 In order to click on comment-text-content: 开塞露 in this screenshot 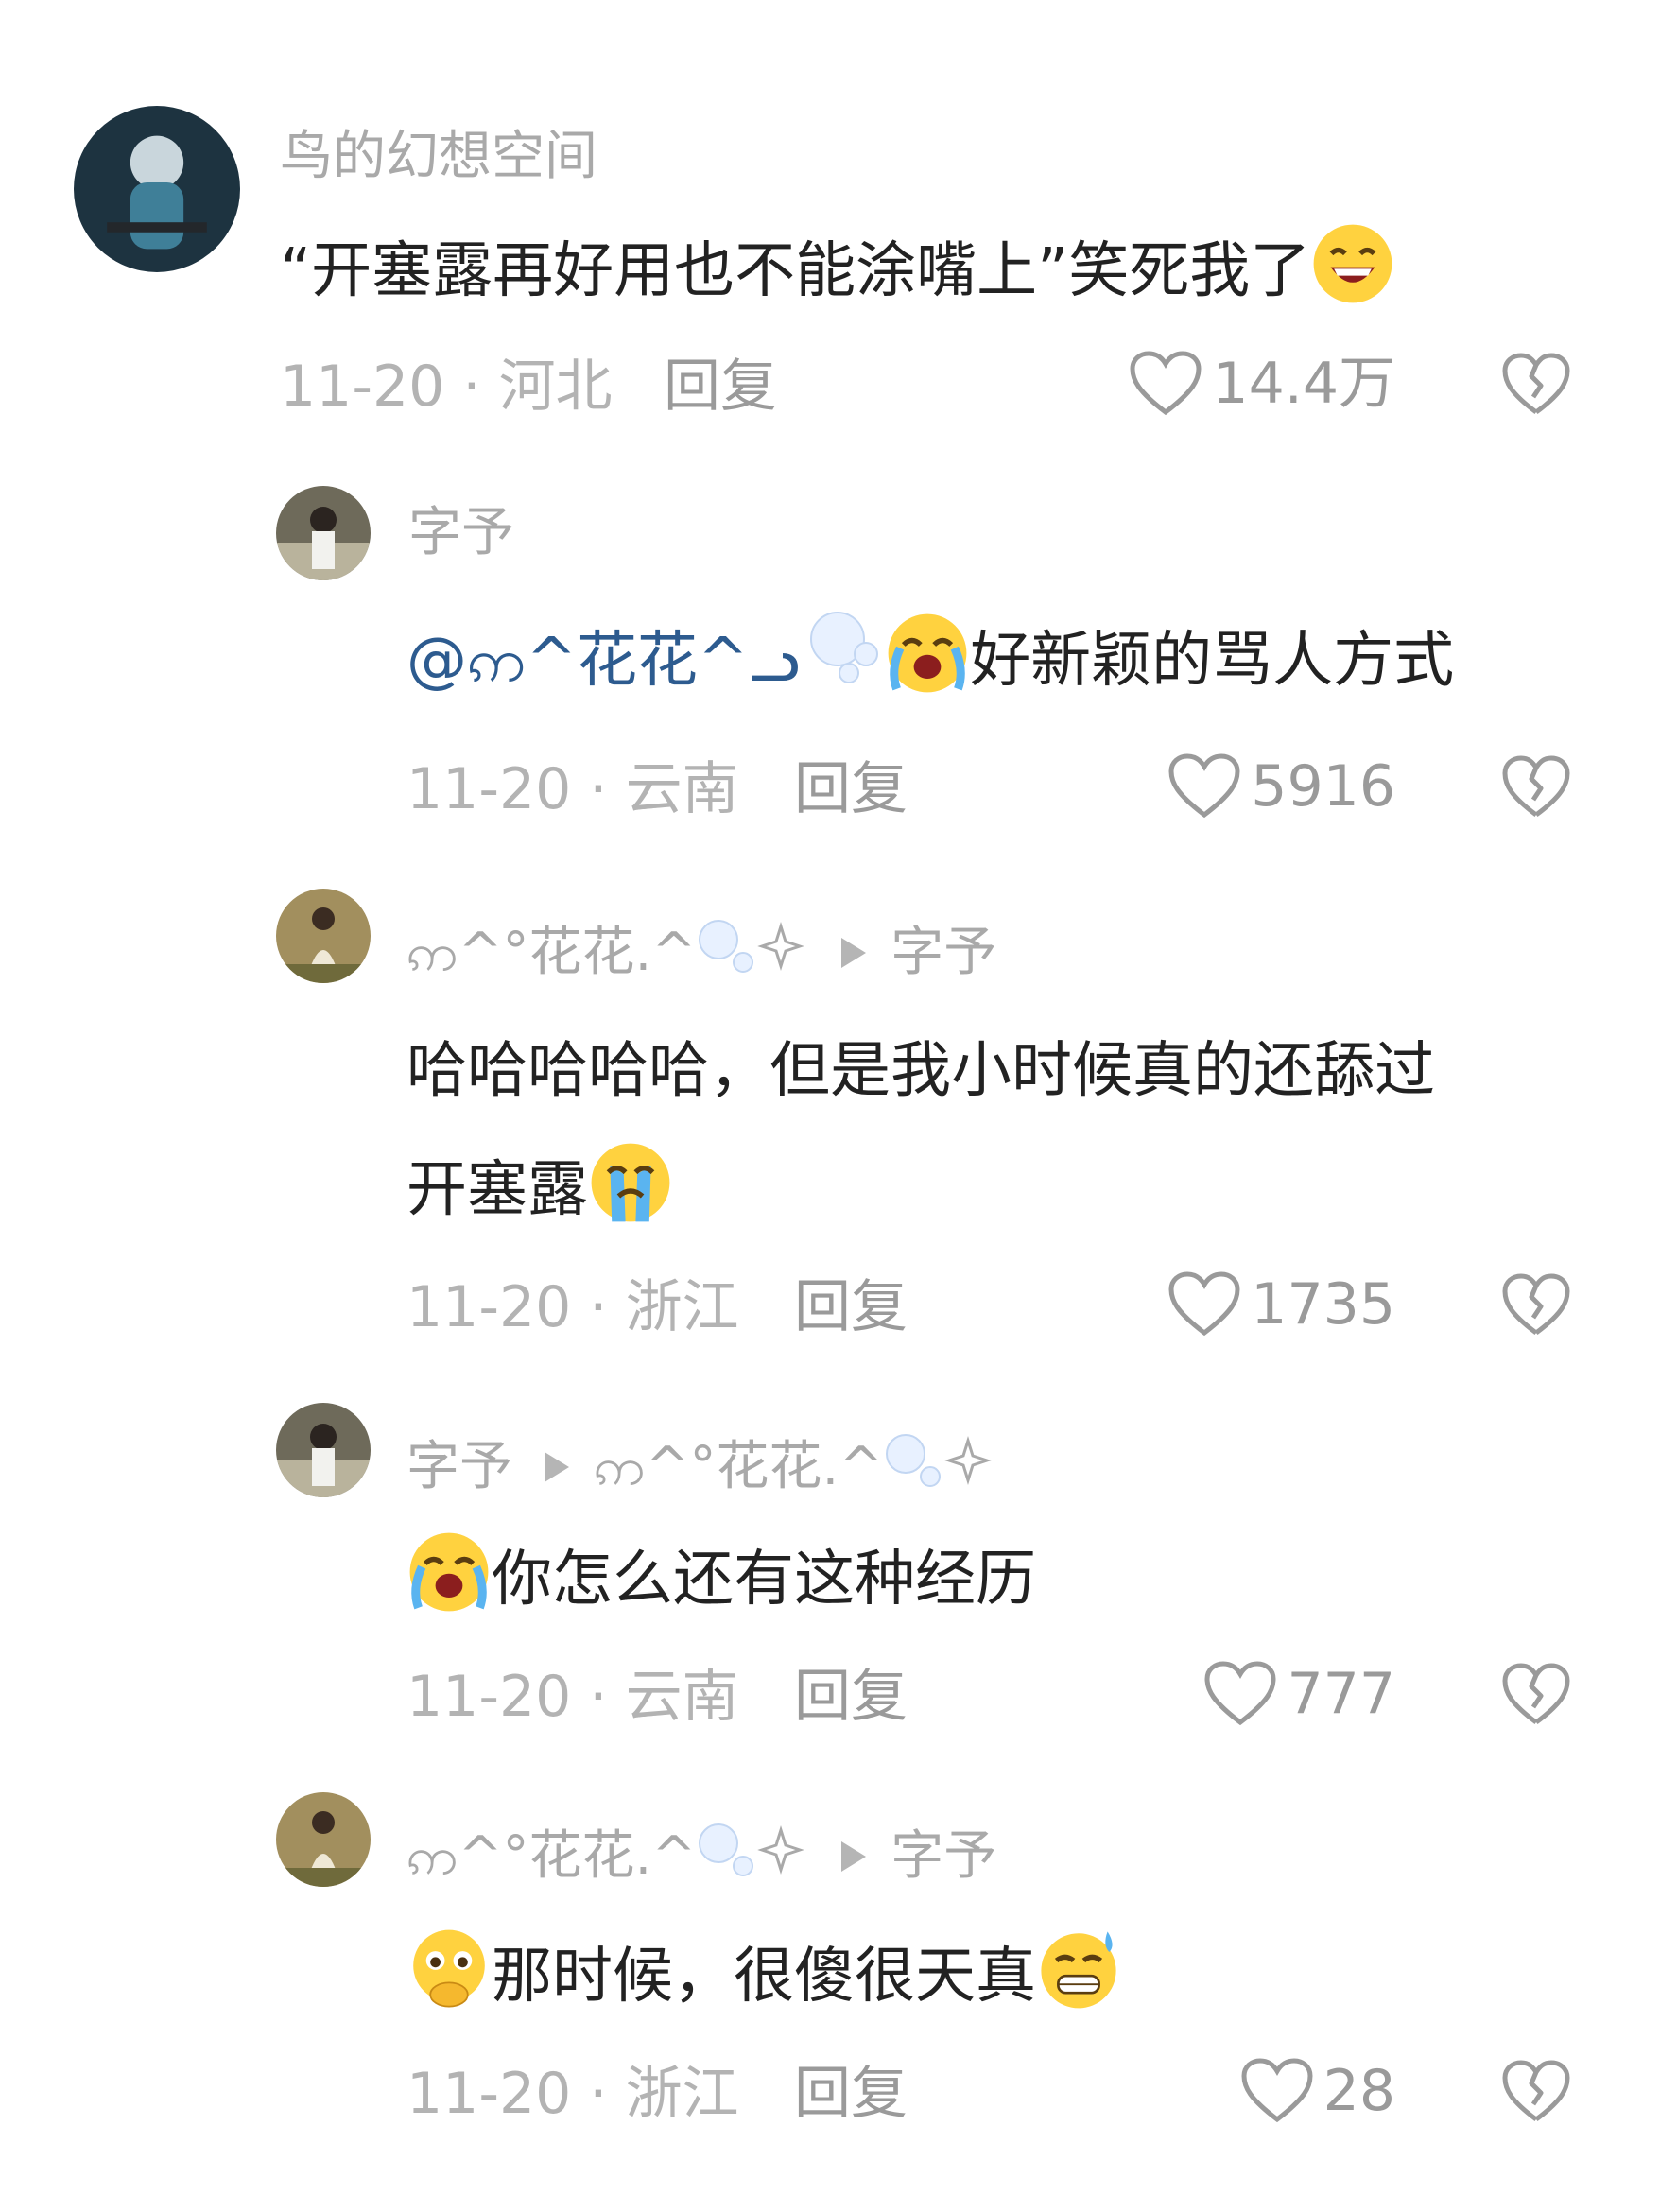, I will do `click(497, 1190)`.